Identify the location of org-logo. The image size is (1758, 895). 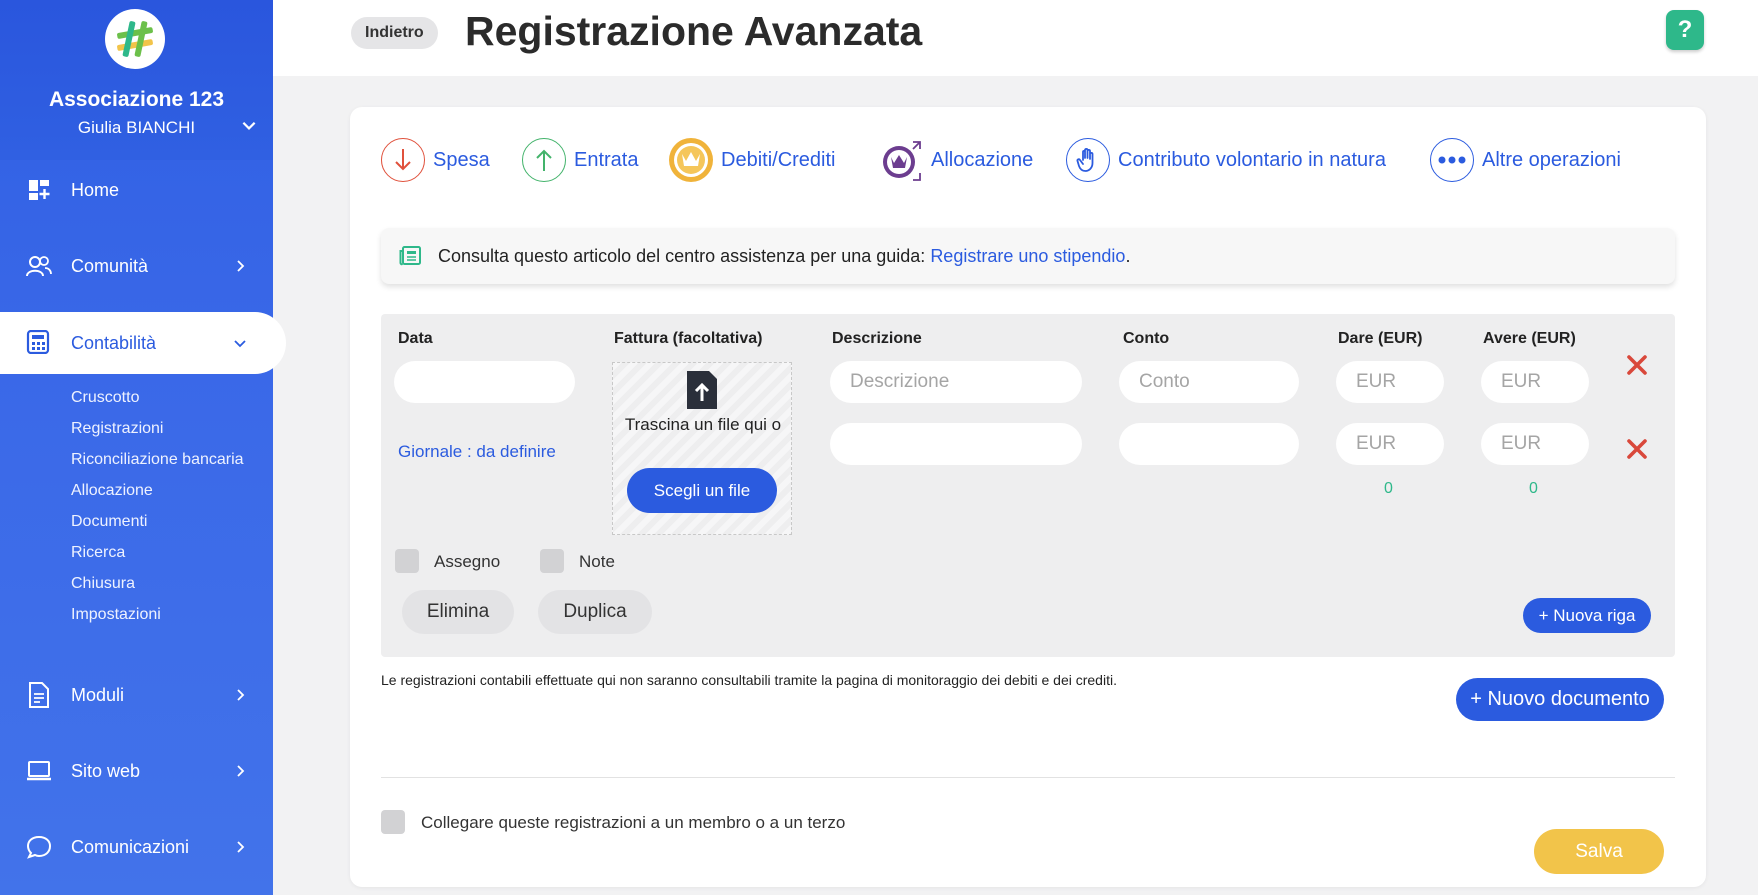
(135, 39).